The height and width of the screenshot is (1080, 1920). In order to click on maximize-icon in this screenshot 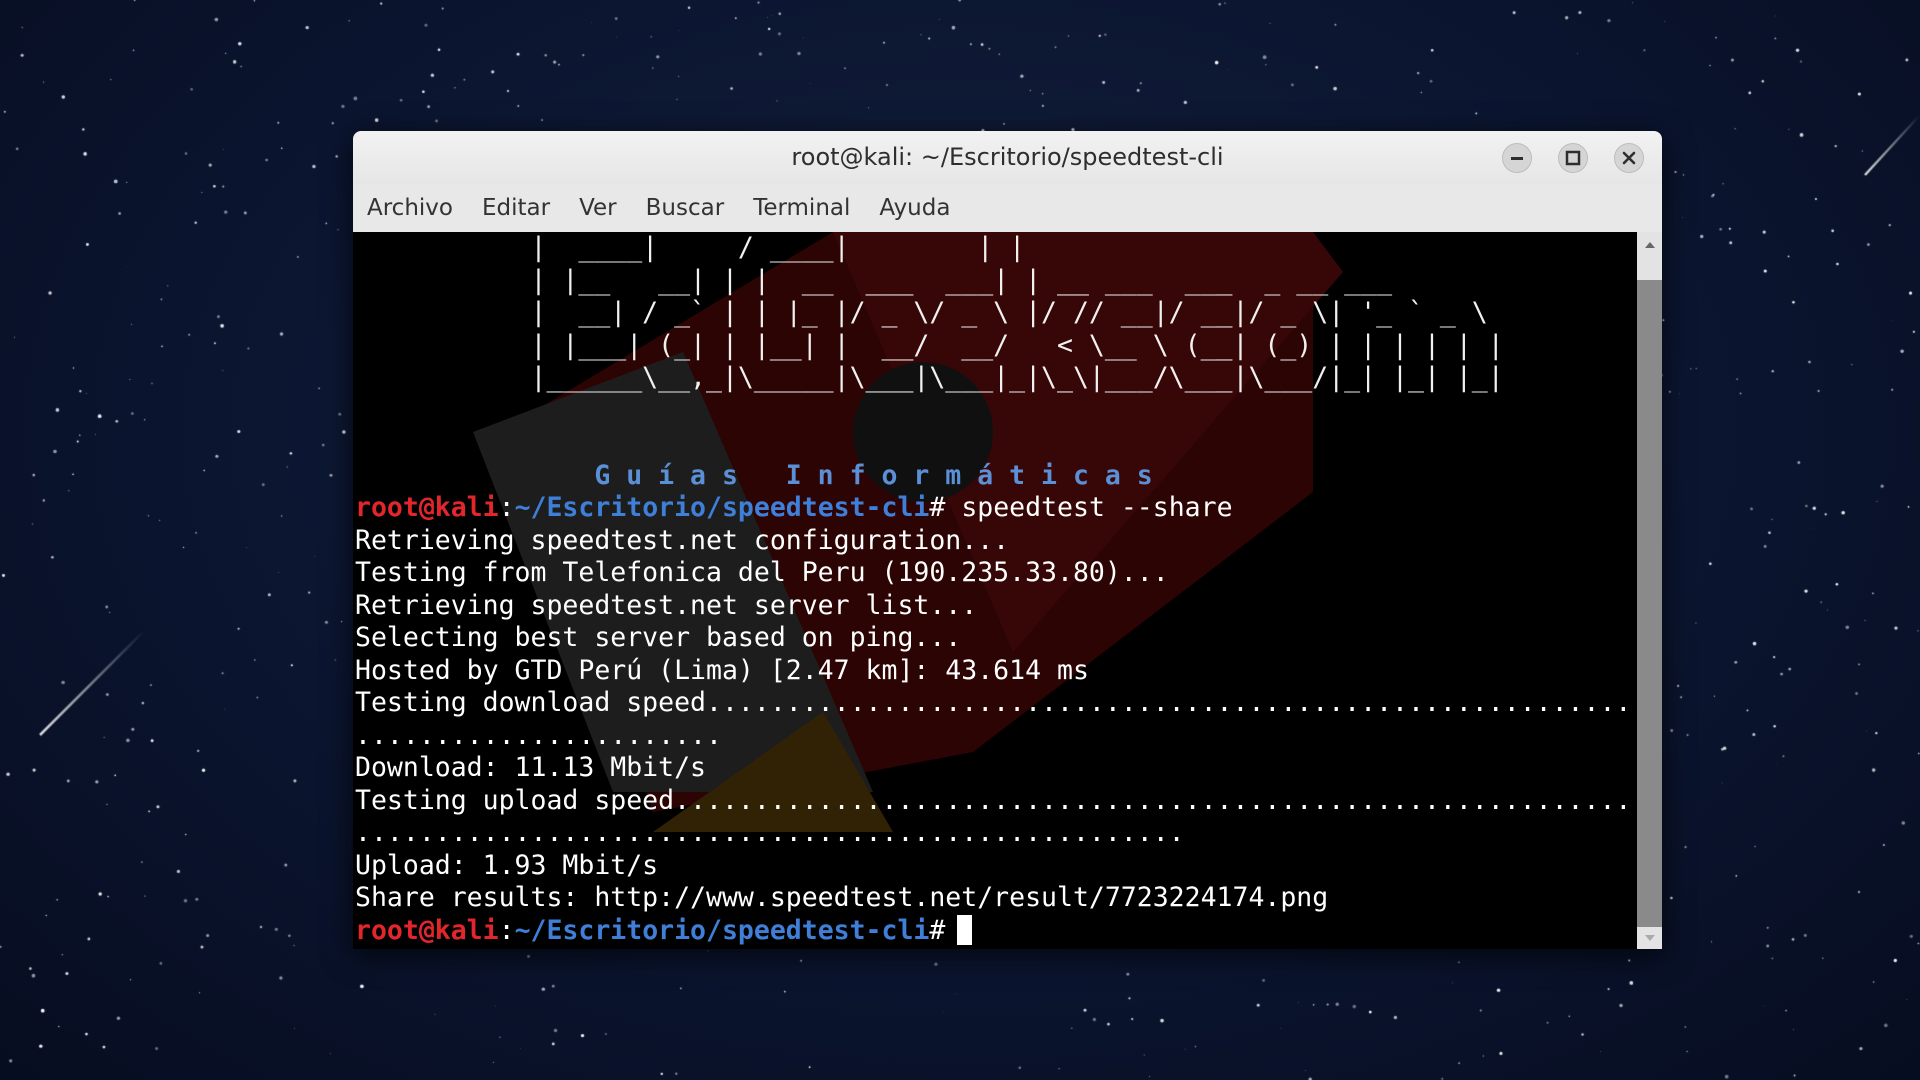, I will do `click(1573, 158)`.